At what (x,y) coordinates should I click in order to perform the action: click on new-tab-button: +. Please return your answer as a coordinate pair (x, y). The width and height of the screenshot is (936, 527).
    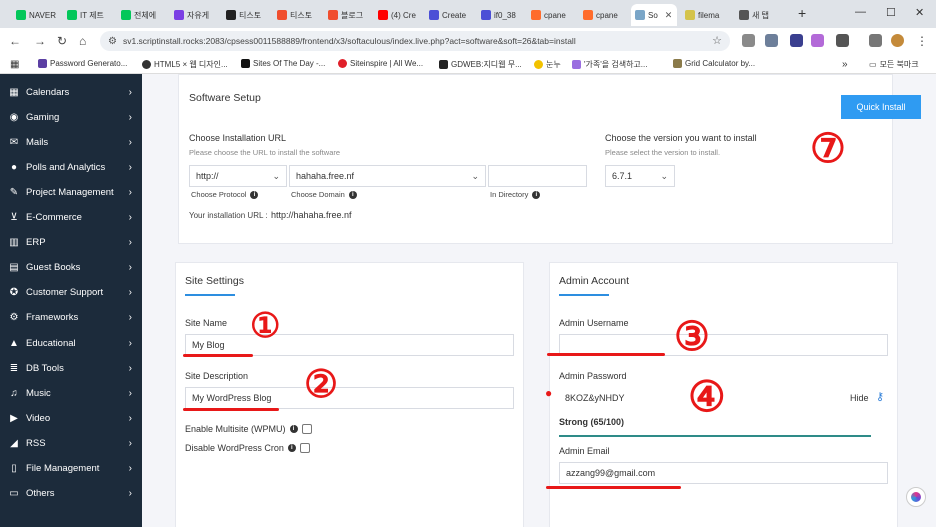
    Looking at the image, I should click on (802, 13).